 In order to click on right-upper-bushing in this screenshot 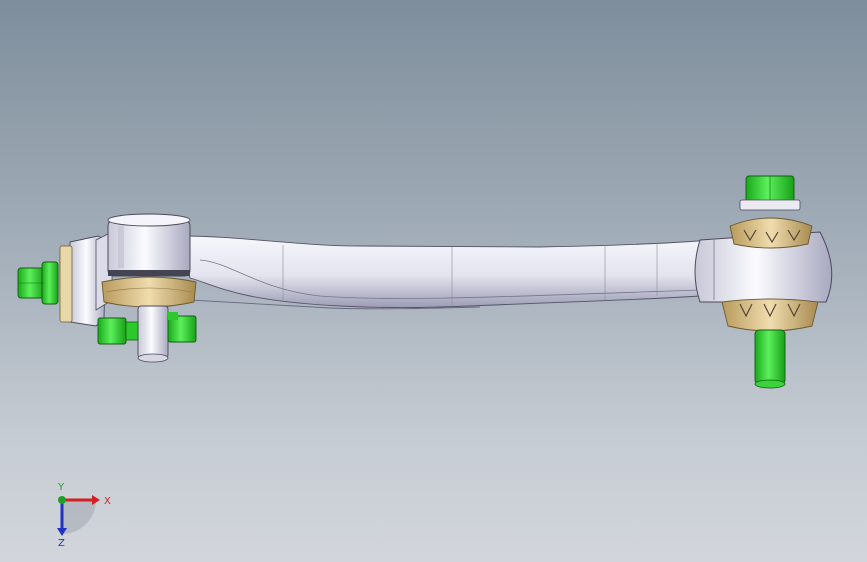, I will do `click(771, 233)`.